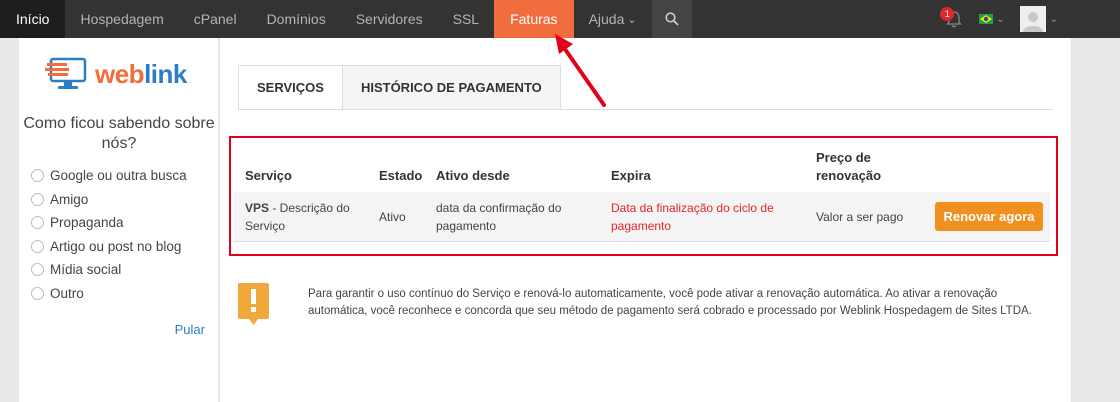  What do you see at coordinates (253, 304) in the screenshot?
I see `warning-icon` at bounding box center [253, 304].